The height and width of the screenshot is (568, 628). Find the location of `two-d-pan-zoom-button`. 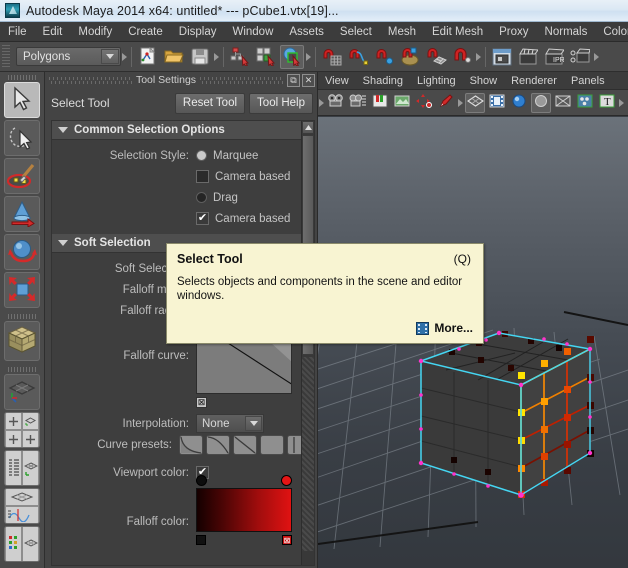

two-d-pan-zoom-button is located at coordinates (424, 103).